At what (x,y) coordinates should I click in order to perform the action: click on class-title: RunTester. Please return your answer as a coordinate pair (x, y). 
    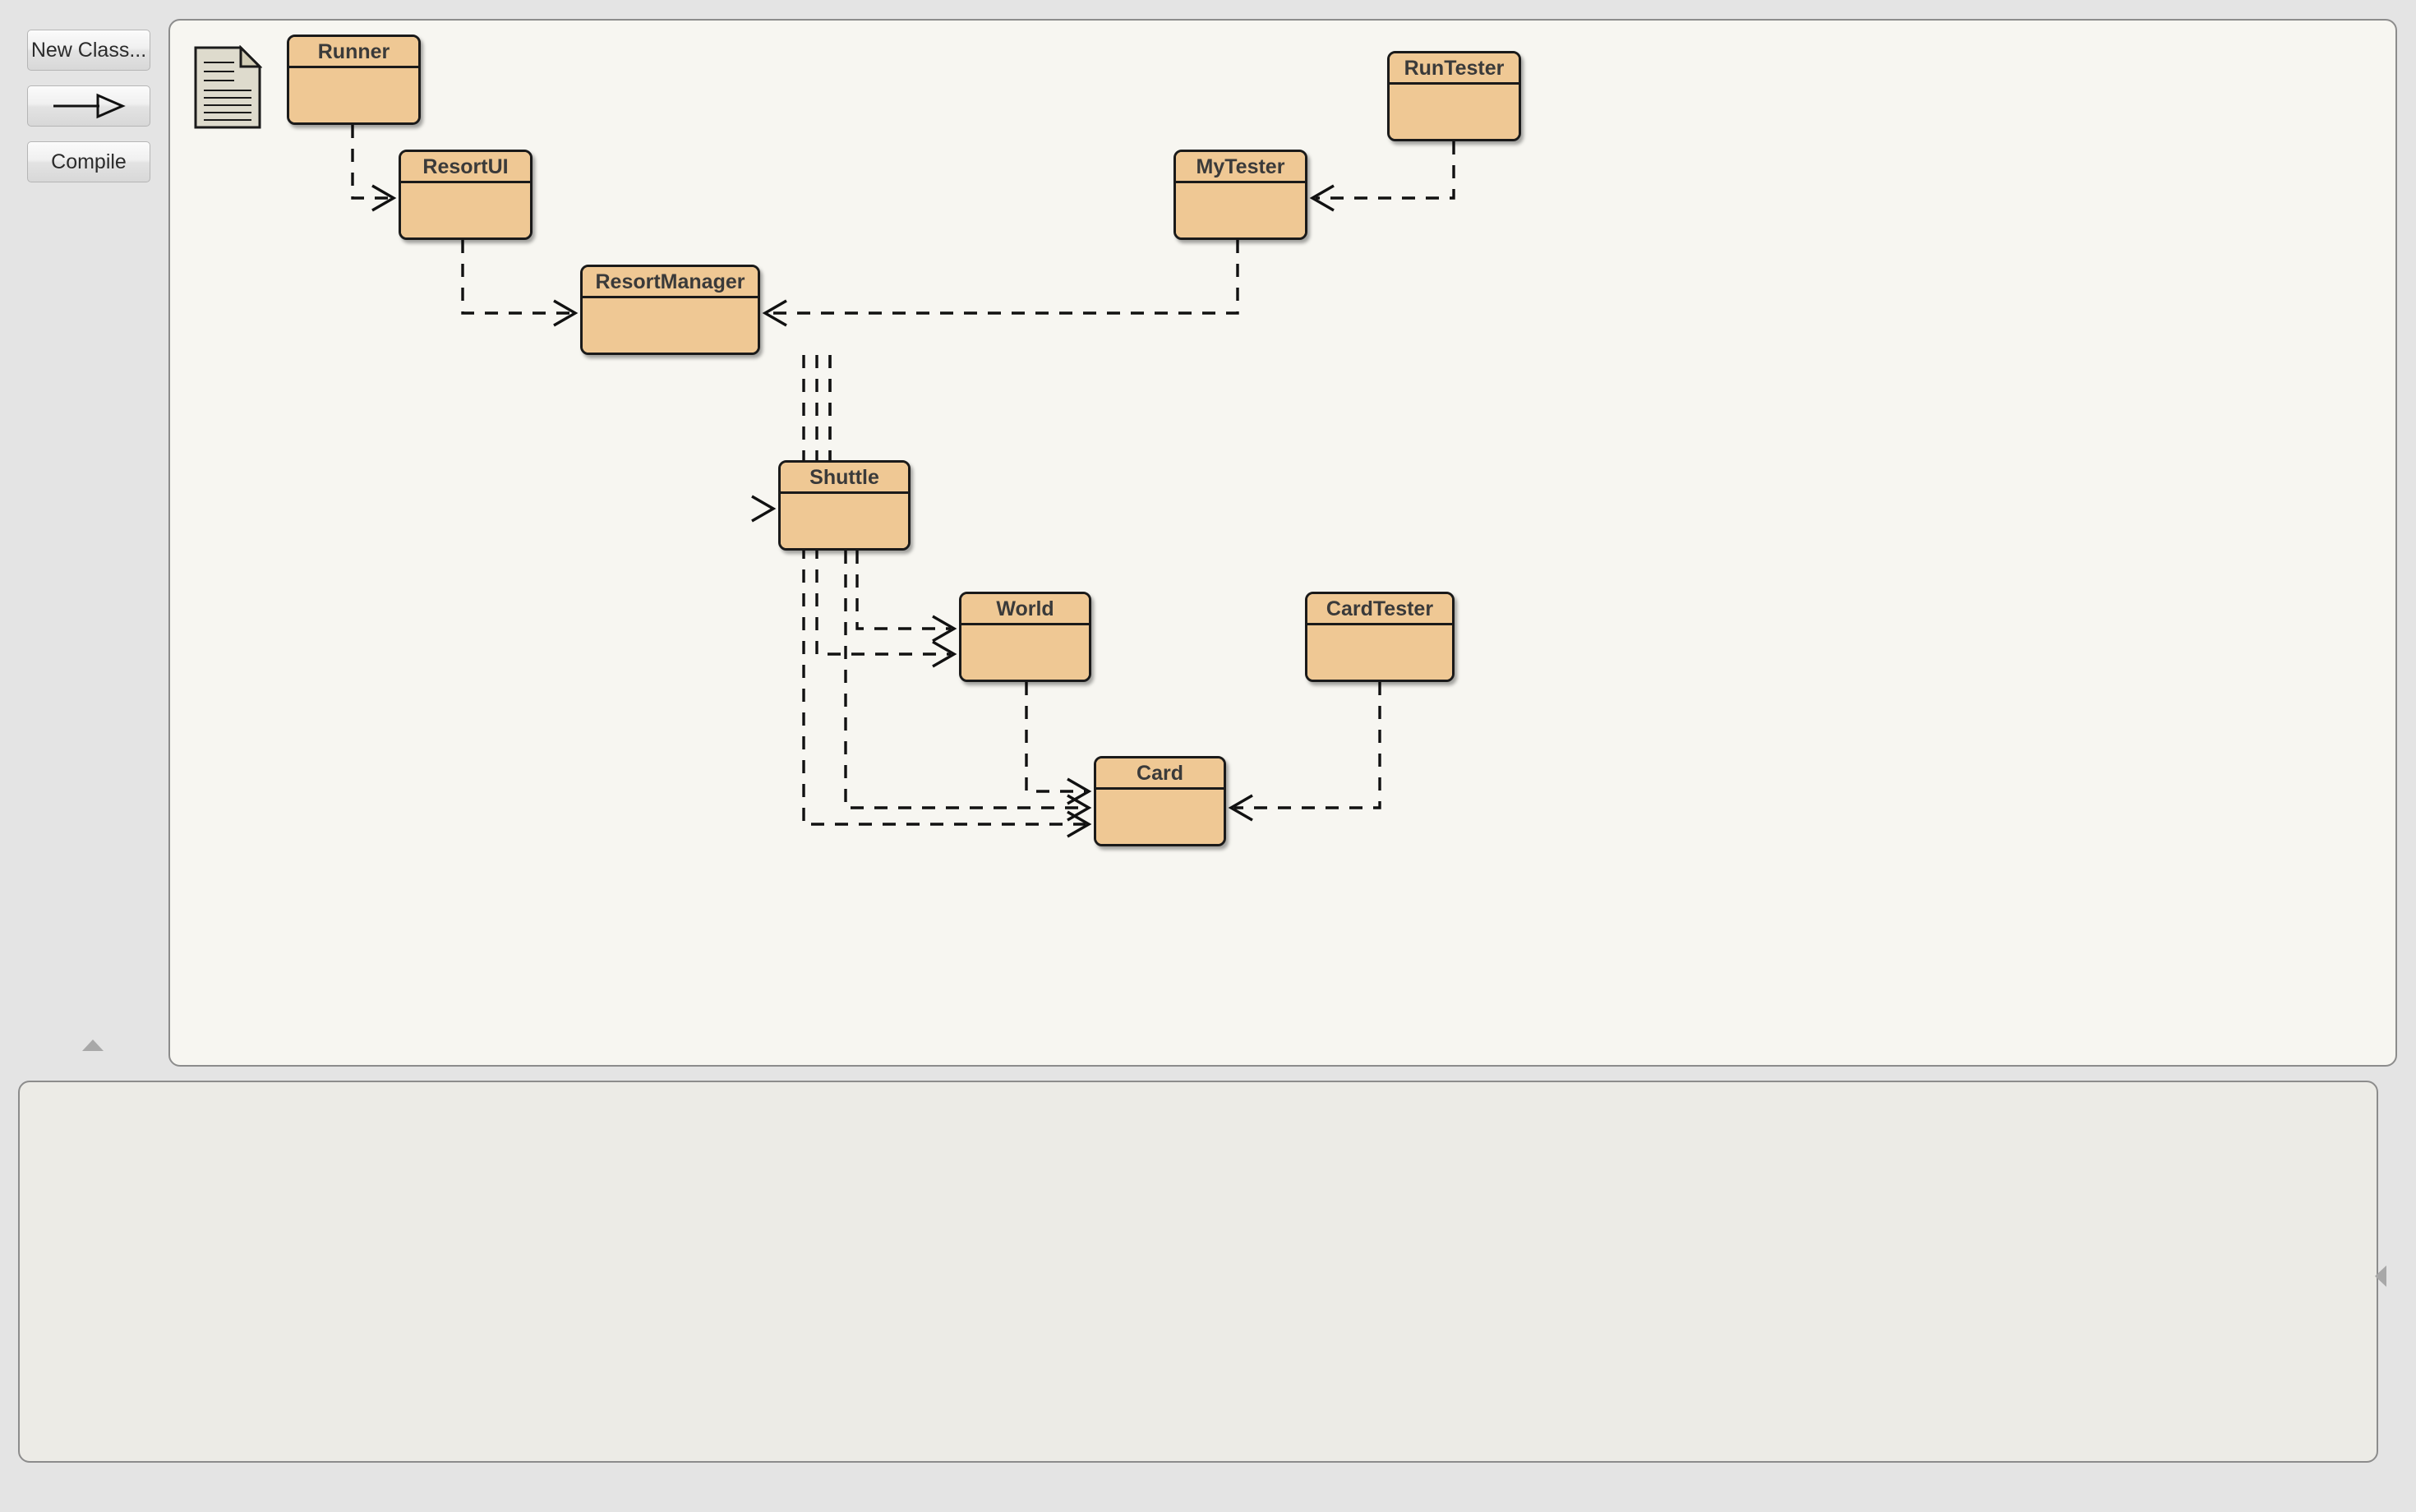
    Looking at the image, I should click on (1455, 69).